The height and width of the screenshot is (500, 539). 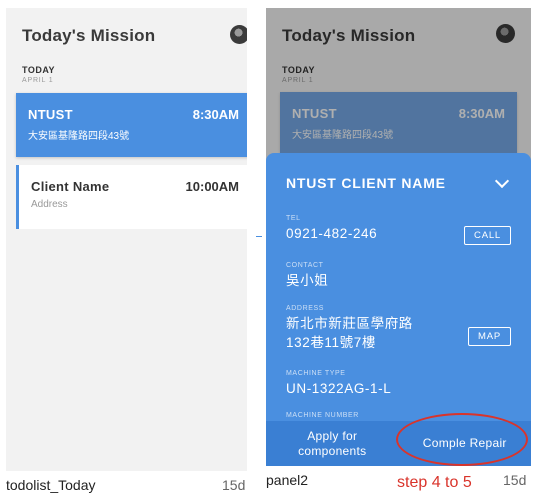 I want to click on screen-age-right: 15d, so click(x=515, y=480).